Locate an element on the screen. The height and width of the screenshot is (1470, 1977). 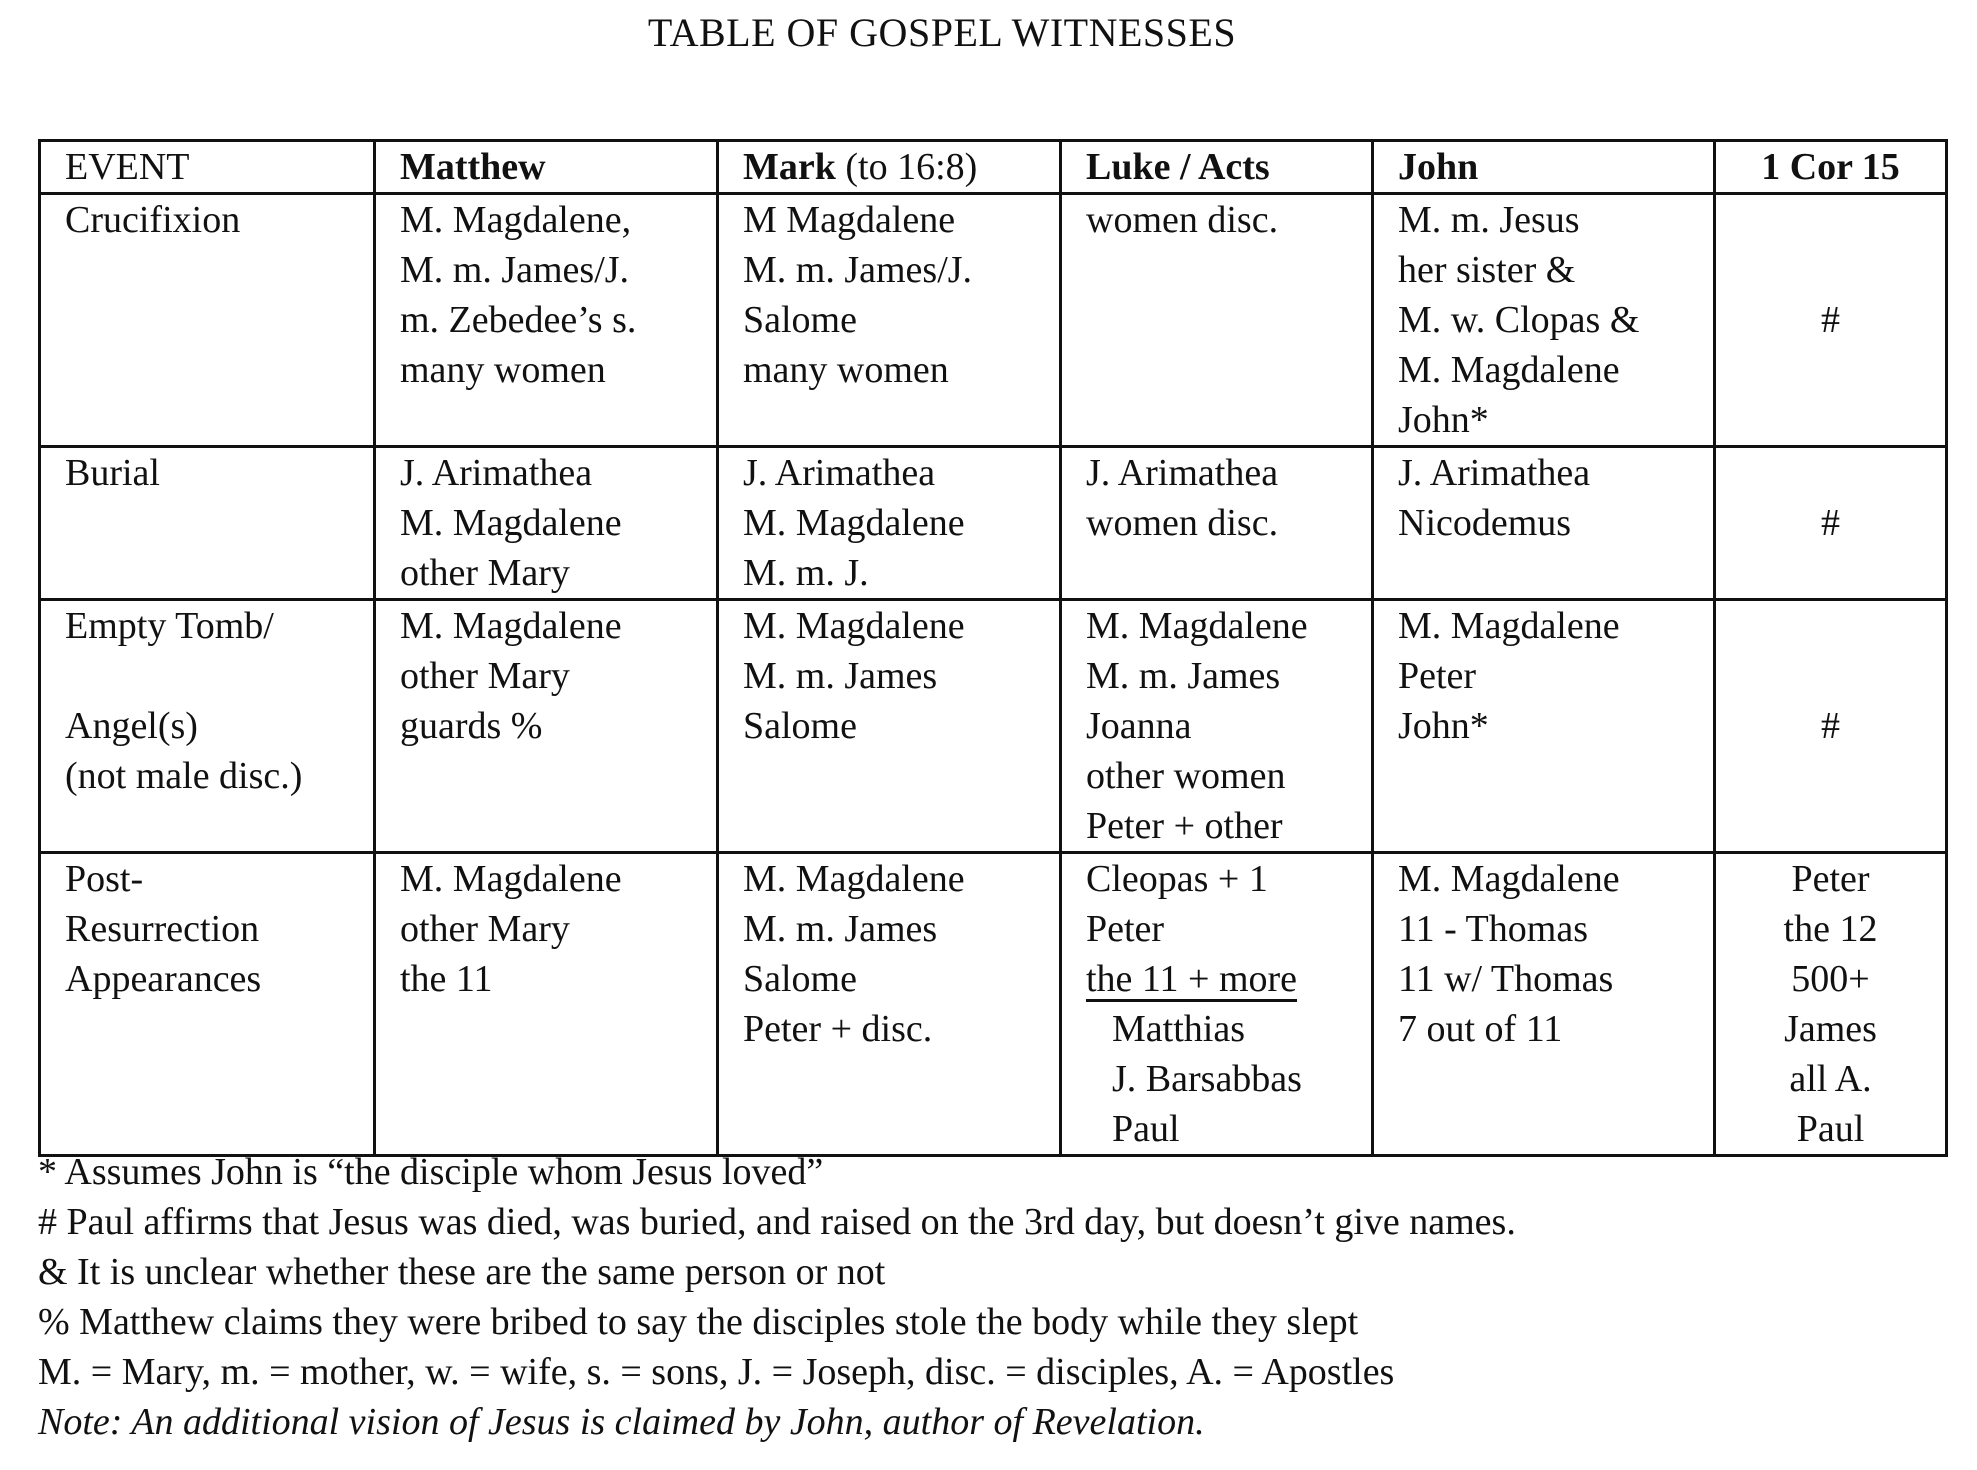
header-1-cor-15: 1 Cor 15 is located at coordinates (1830, 167).